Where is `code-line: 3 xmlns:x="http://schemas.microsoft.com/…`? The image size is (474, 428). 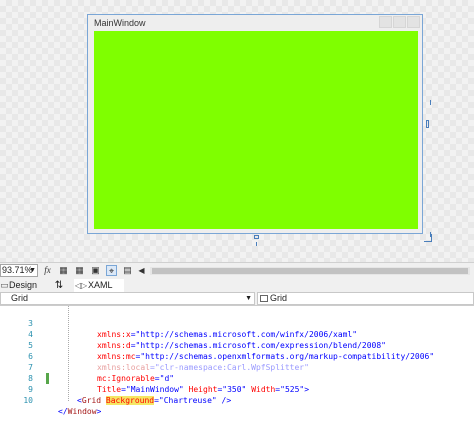 code-line: 3 xmlns:x="http://schemas.microsoft.com/… is located at coordinates (237, 323).